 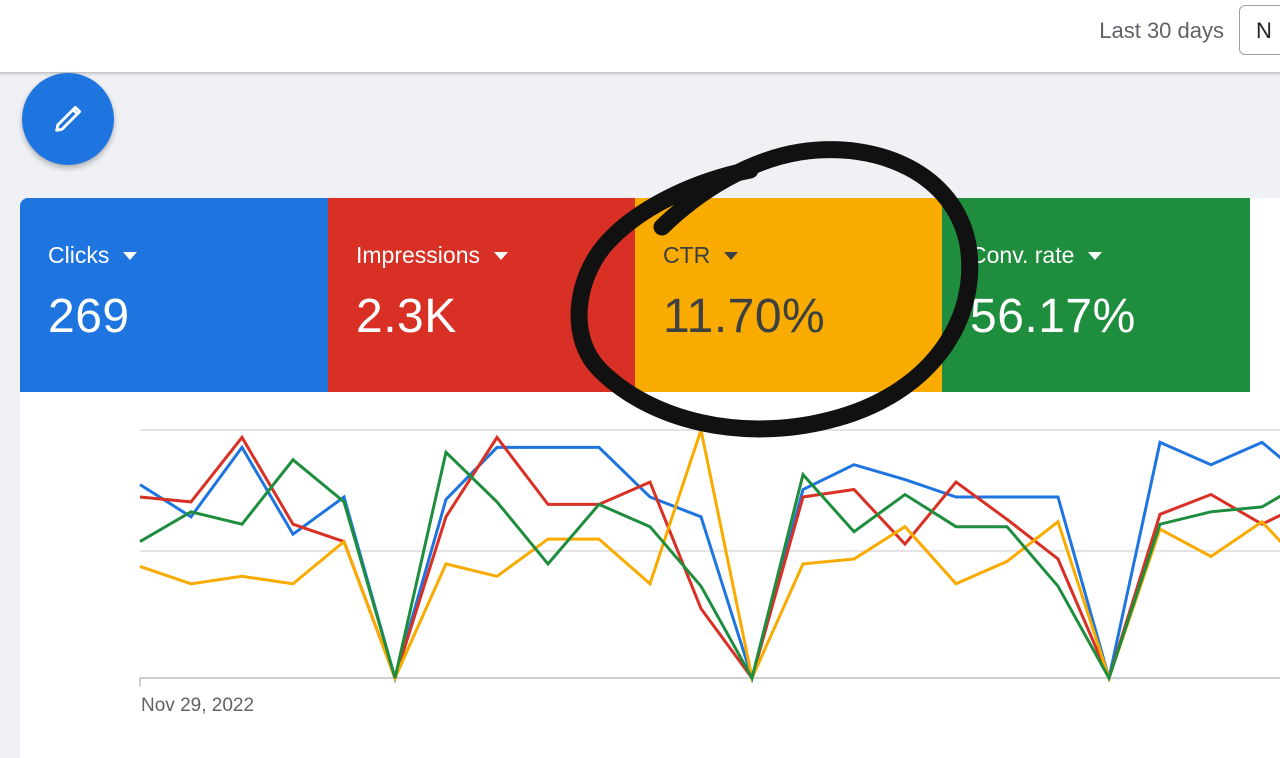 What do you see at coordinates (1161, 30) in the screenshot?
I see `date-range-label: Last 30 days` at bounding box center [1161, 30].